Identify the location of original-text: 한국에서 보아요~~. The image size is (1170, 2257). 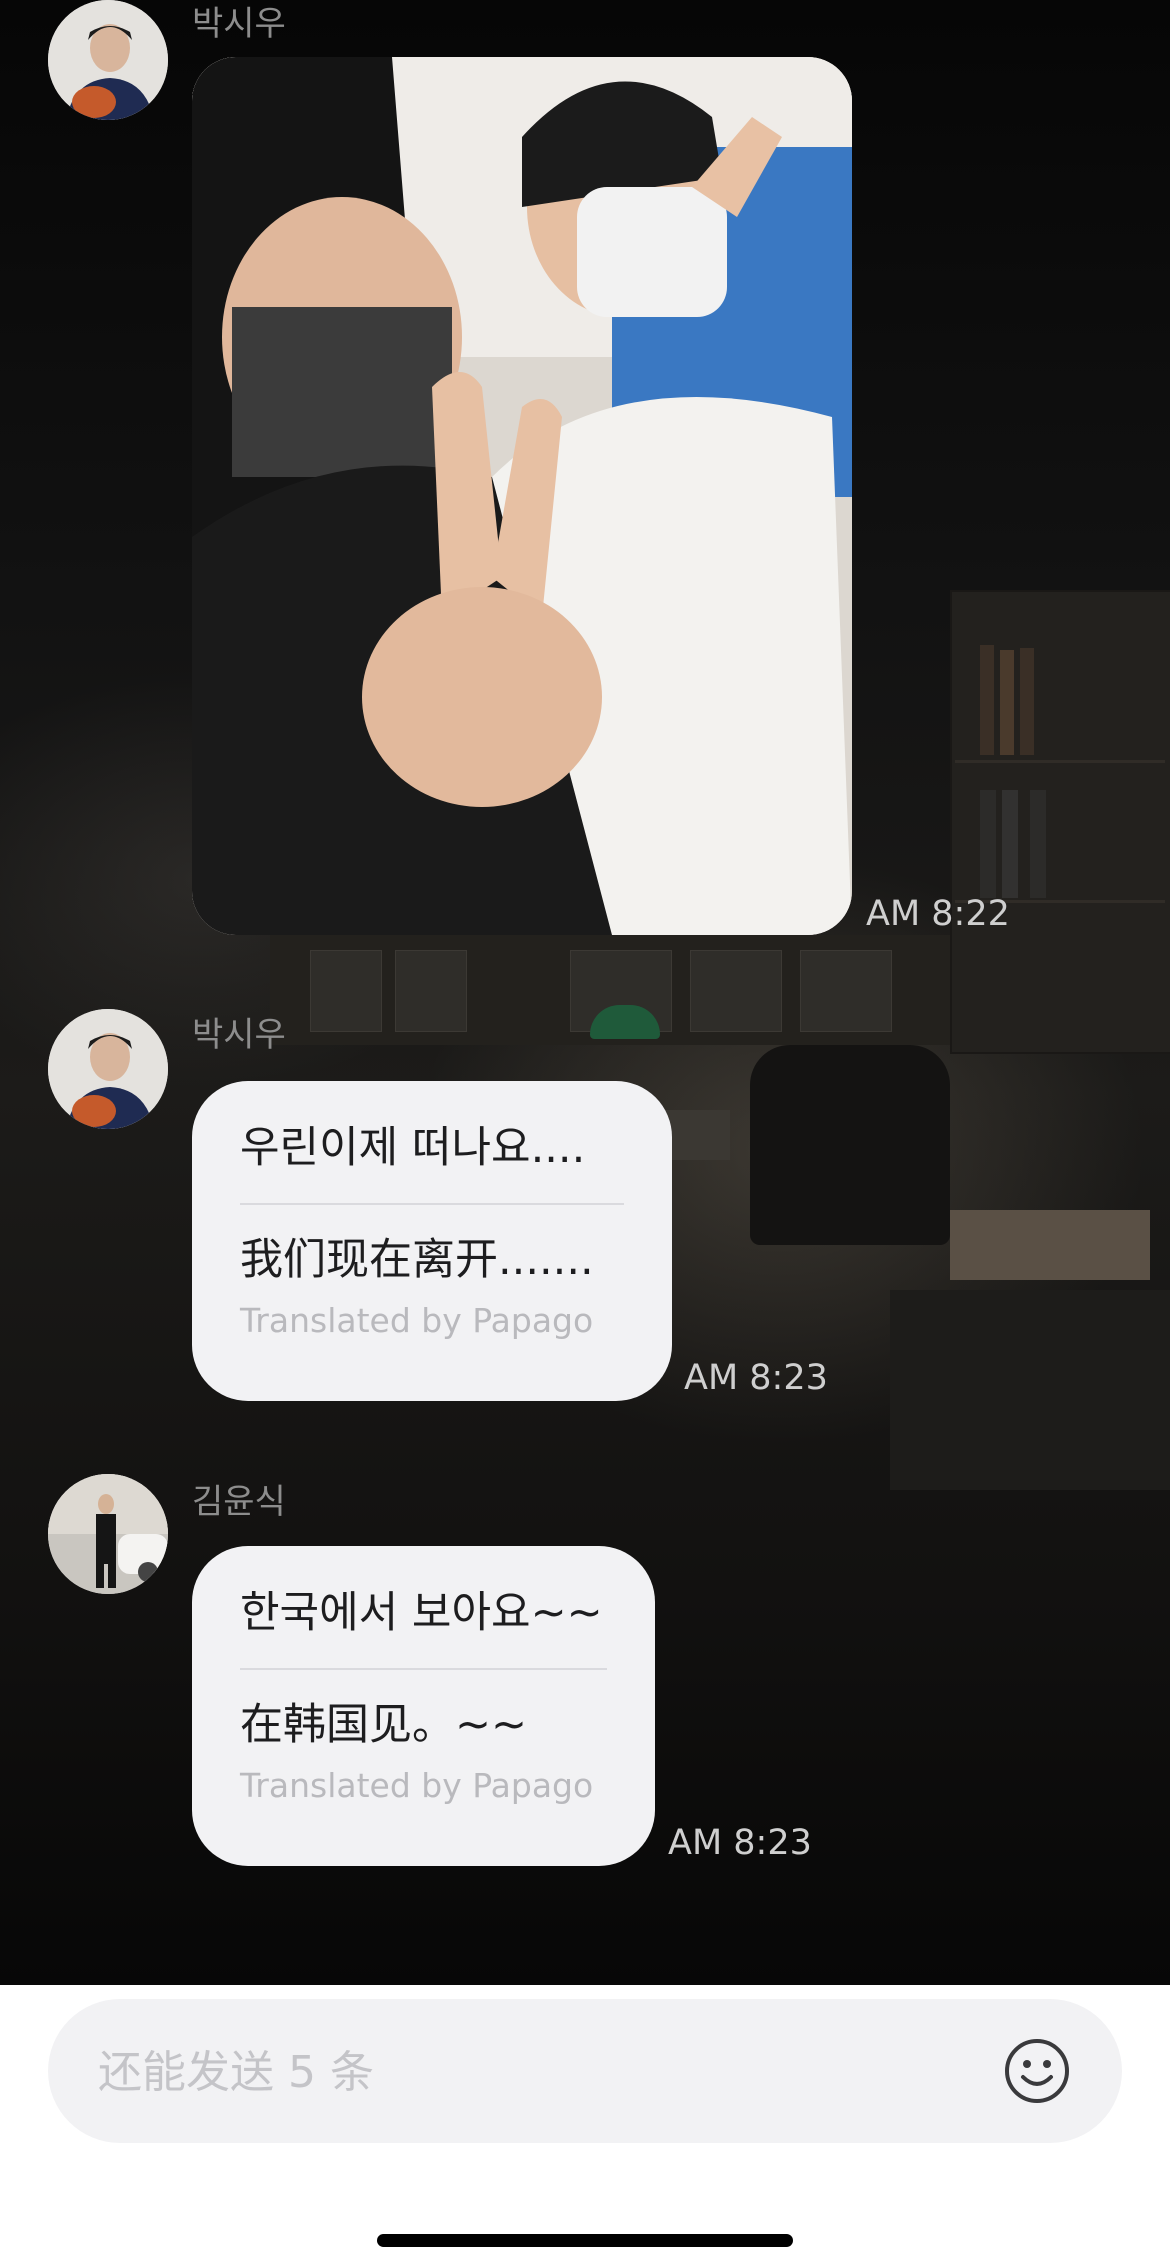
(421, 1613).